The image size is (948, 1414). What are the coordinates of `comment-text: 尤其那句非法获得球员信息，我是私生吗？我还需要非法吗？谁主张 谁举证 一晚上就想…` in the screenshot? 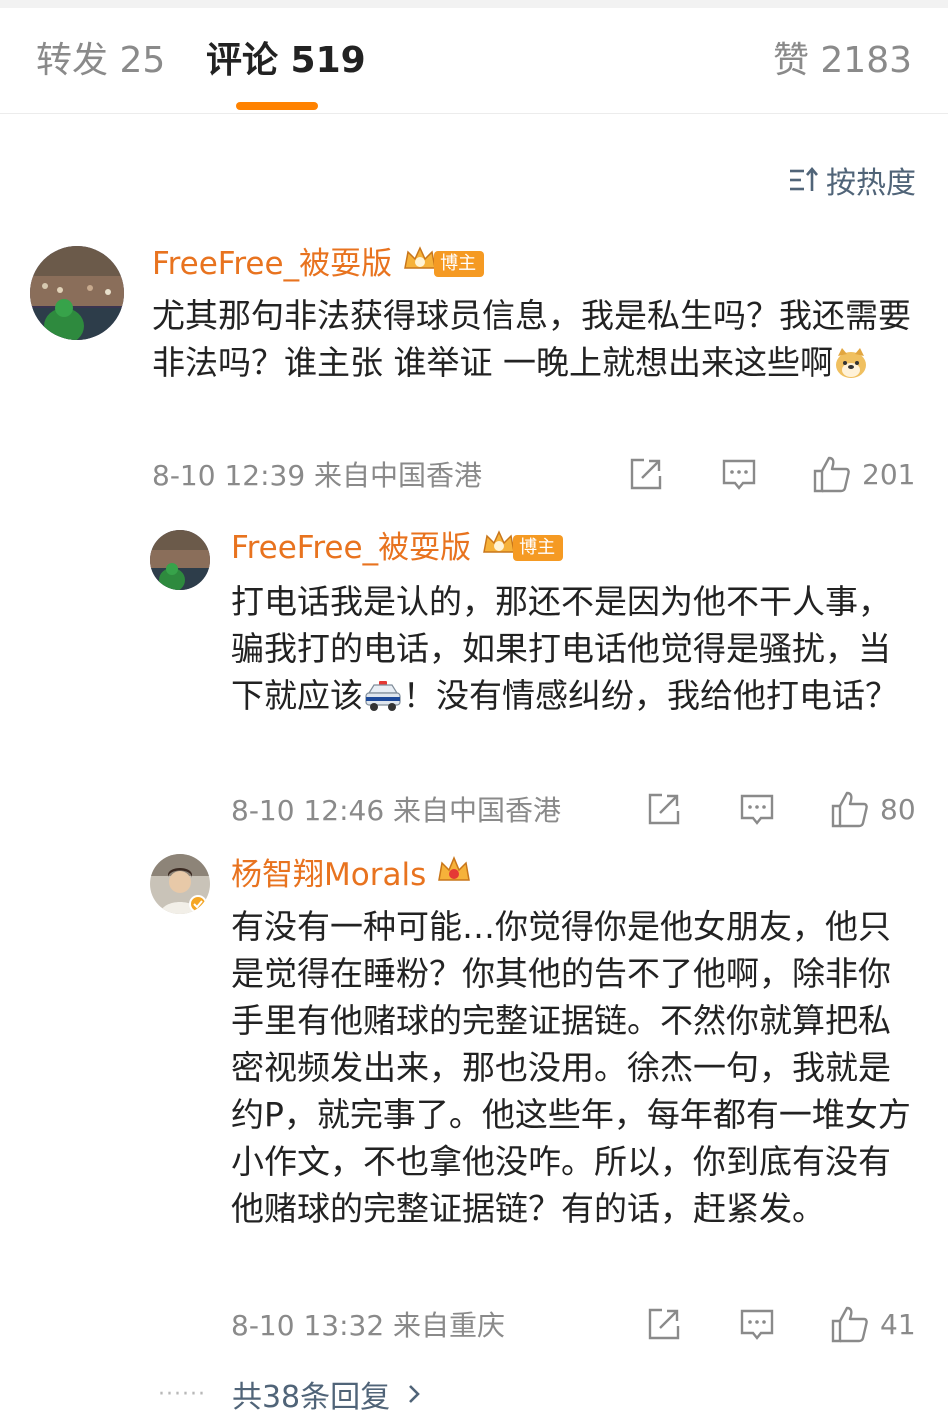 It's located at (537, 342).